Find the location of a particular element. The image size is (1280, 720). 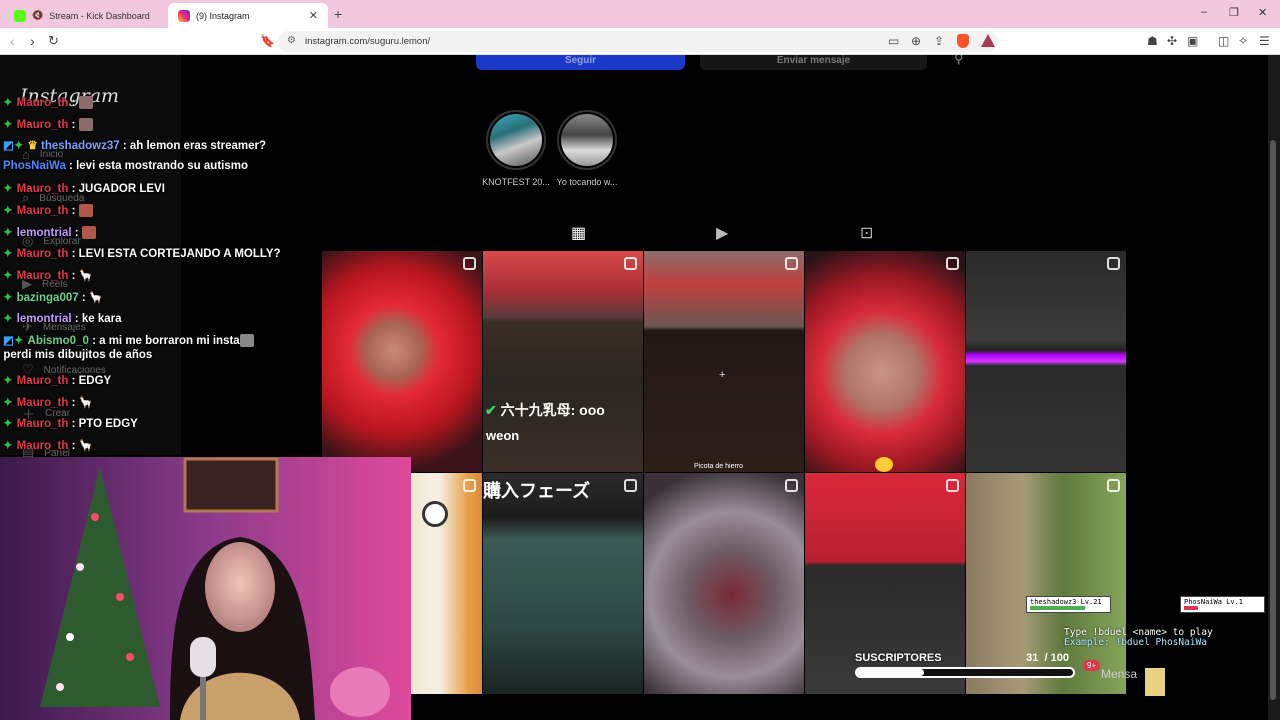

chat-text: a mi me borraron mi insta is located at coordinates (169, 341).